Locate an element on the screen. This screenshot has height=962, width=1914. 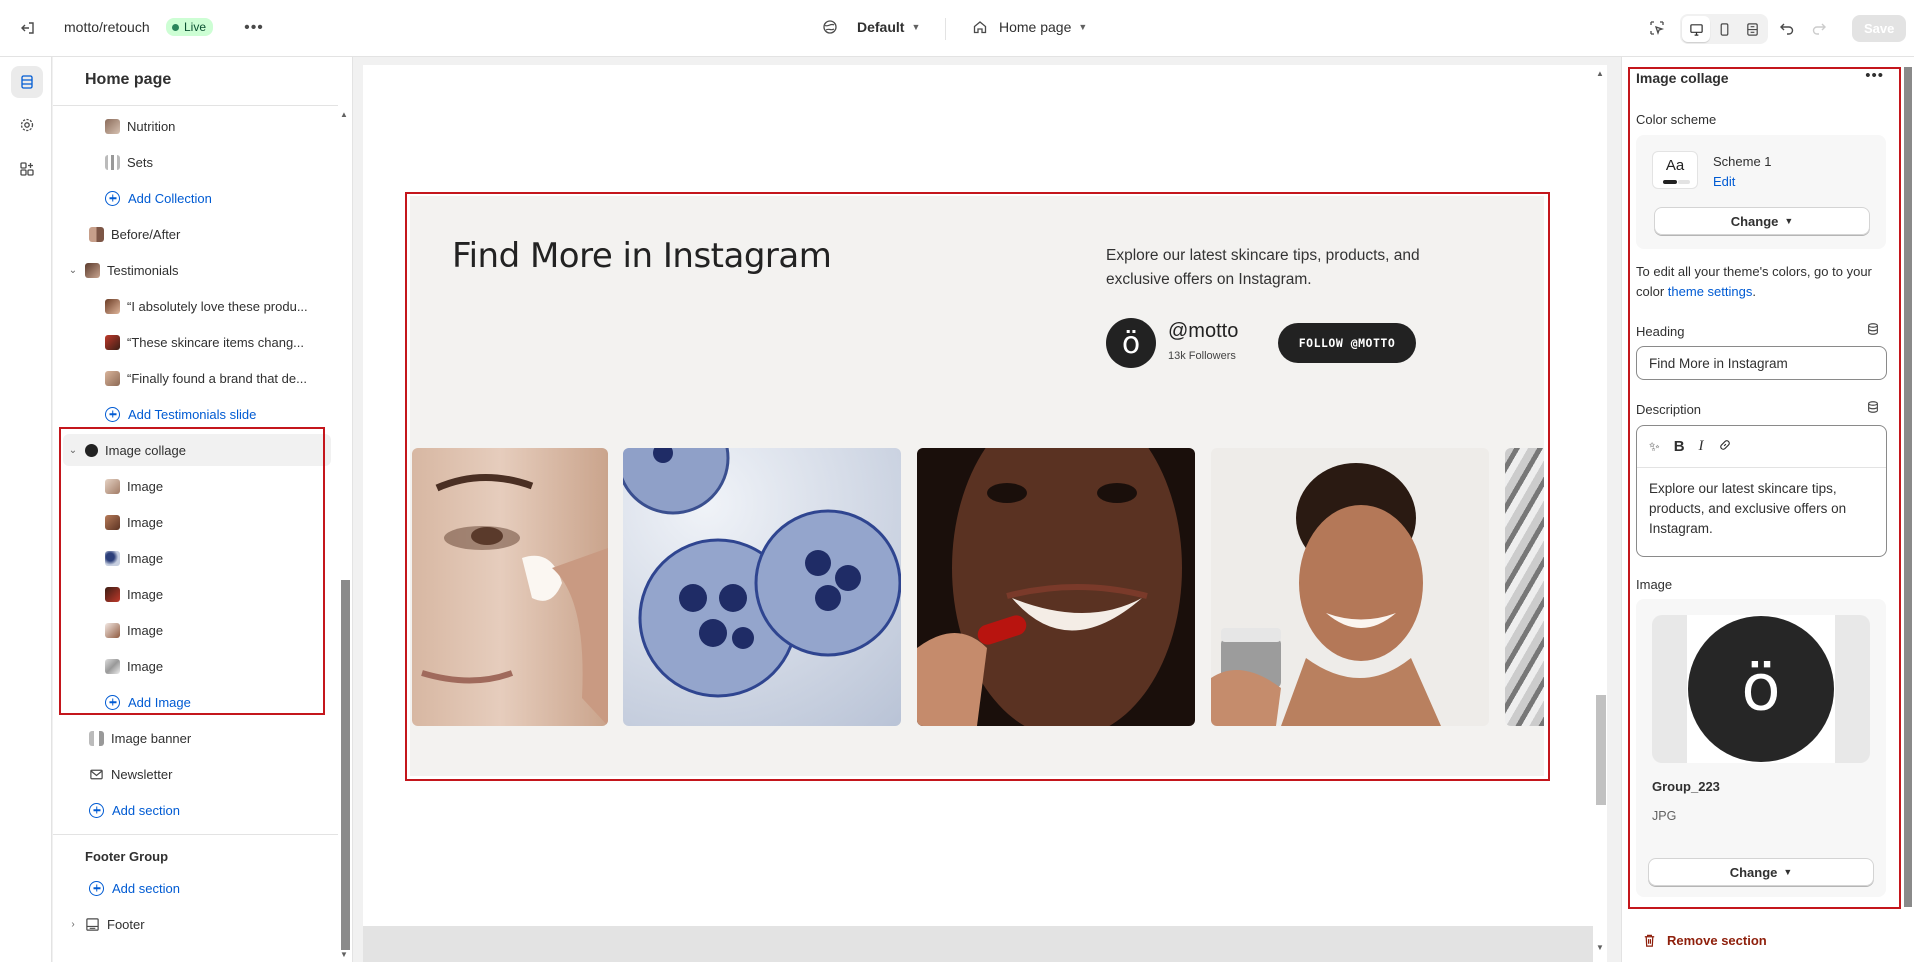
preview-scrollbar: ▲ ▼ is located at coordinates (1600, 513).